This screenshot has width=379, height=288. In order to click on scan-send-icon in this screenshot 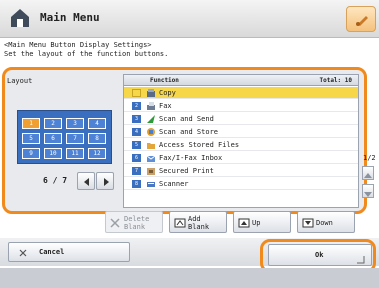, I will do `click(151, 119)`.